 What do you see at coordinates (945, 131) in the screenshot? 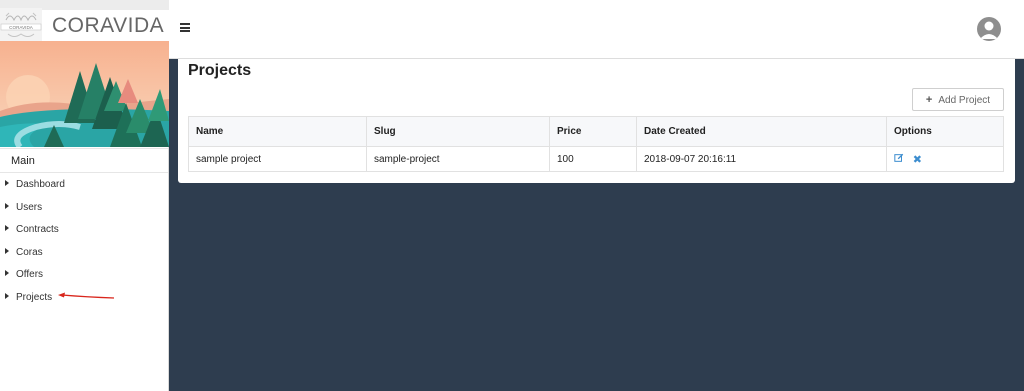
I see `column-header-options: Options` at bounding box center [945, 131].